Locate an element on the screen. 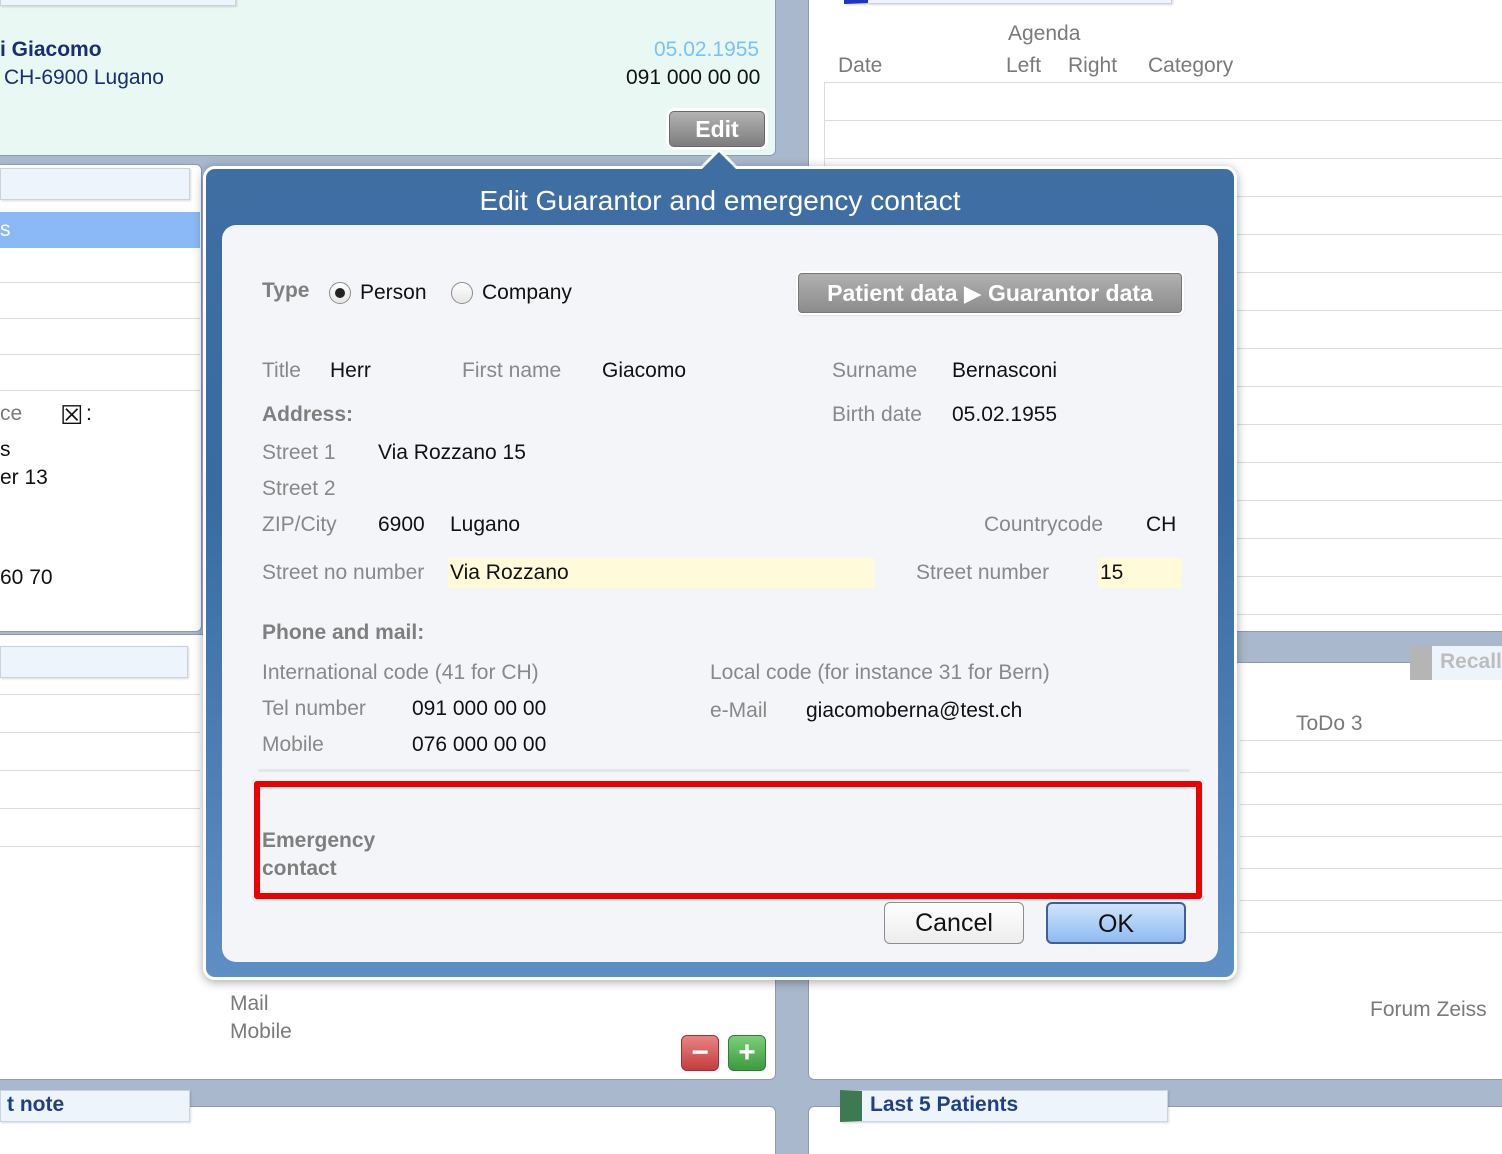 The image size is (1502, 1154). checkbox-suffix: : is located at coordinates (89, 413).